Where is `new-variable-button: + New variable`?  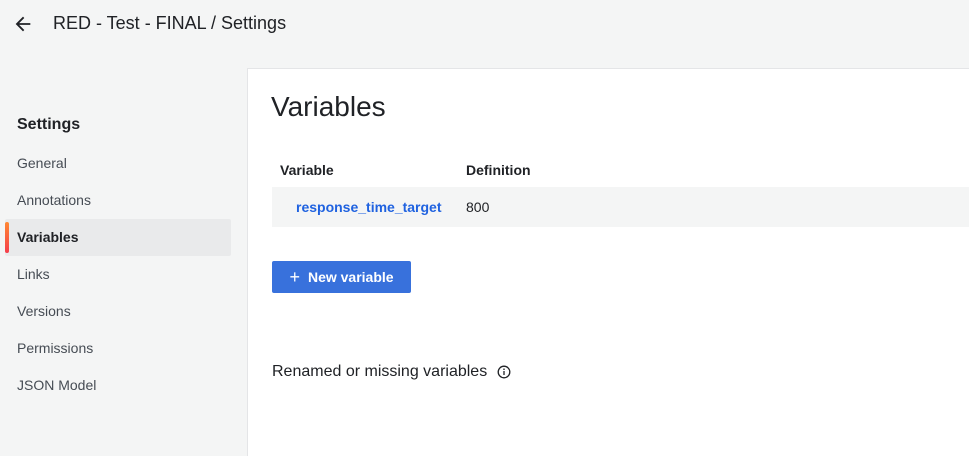
new-variable-button: + New variable is located at coordinates (341, 277).